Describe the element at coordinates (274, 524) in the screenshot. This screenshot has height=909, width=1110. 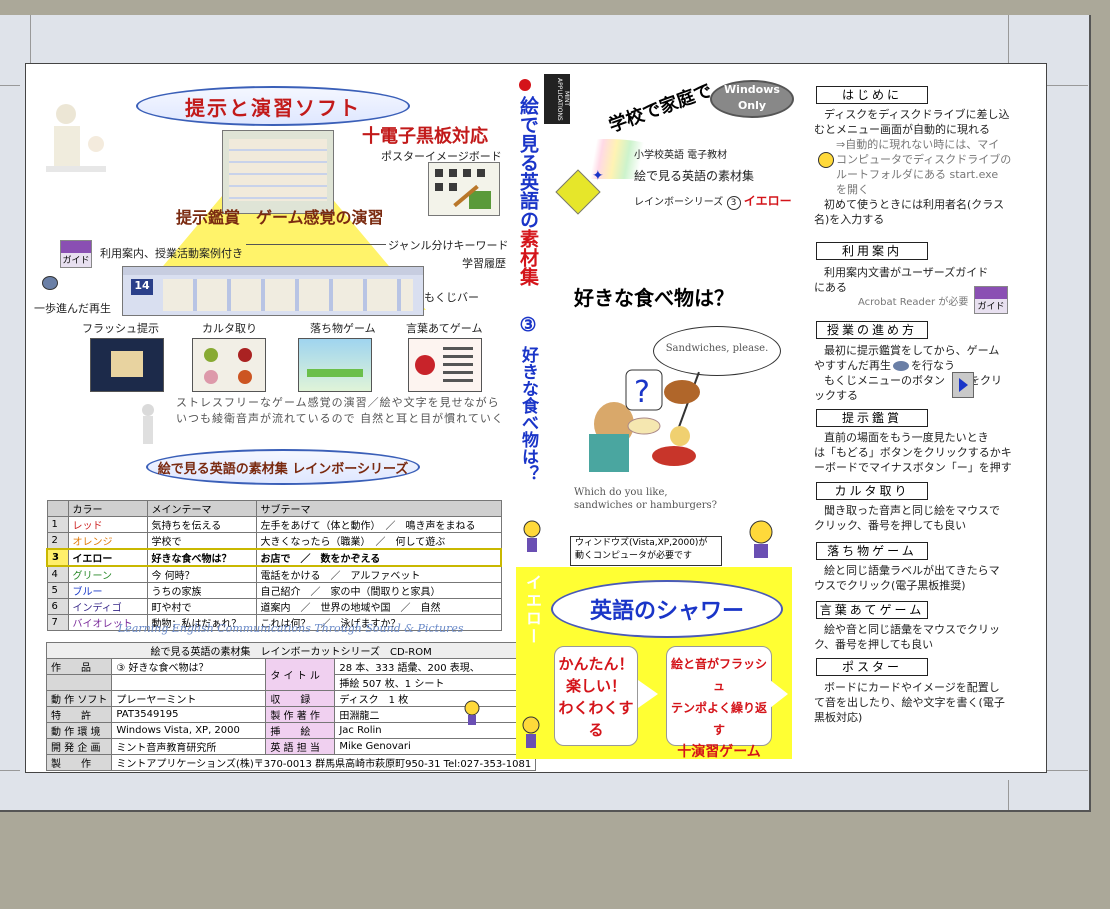
I see `table-row: 1 レッド 気持ちを伝える 左手をあげて（体と動作） ／ 鳴き声をまねる` at that location.